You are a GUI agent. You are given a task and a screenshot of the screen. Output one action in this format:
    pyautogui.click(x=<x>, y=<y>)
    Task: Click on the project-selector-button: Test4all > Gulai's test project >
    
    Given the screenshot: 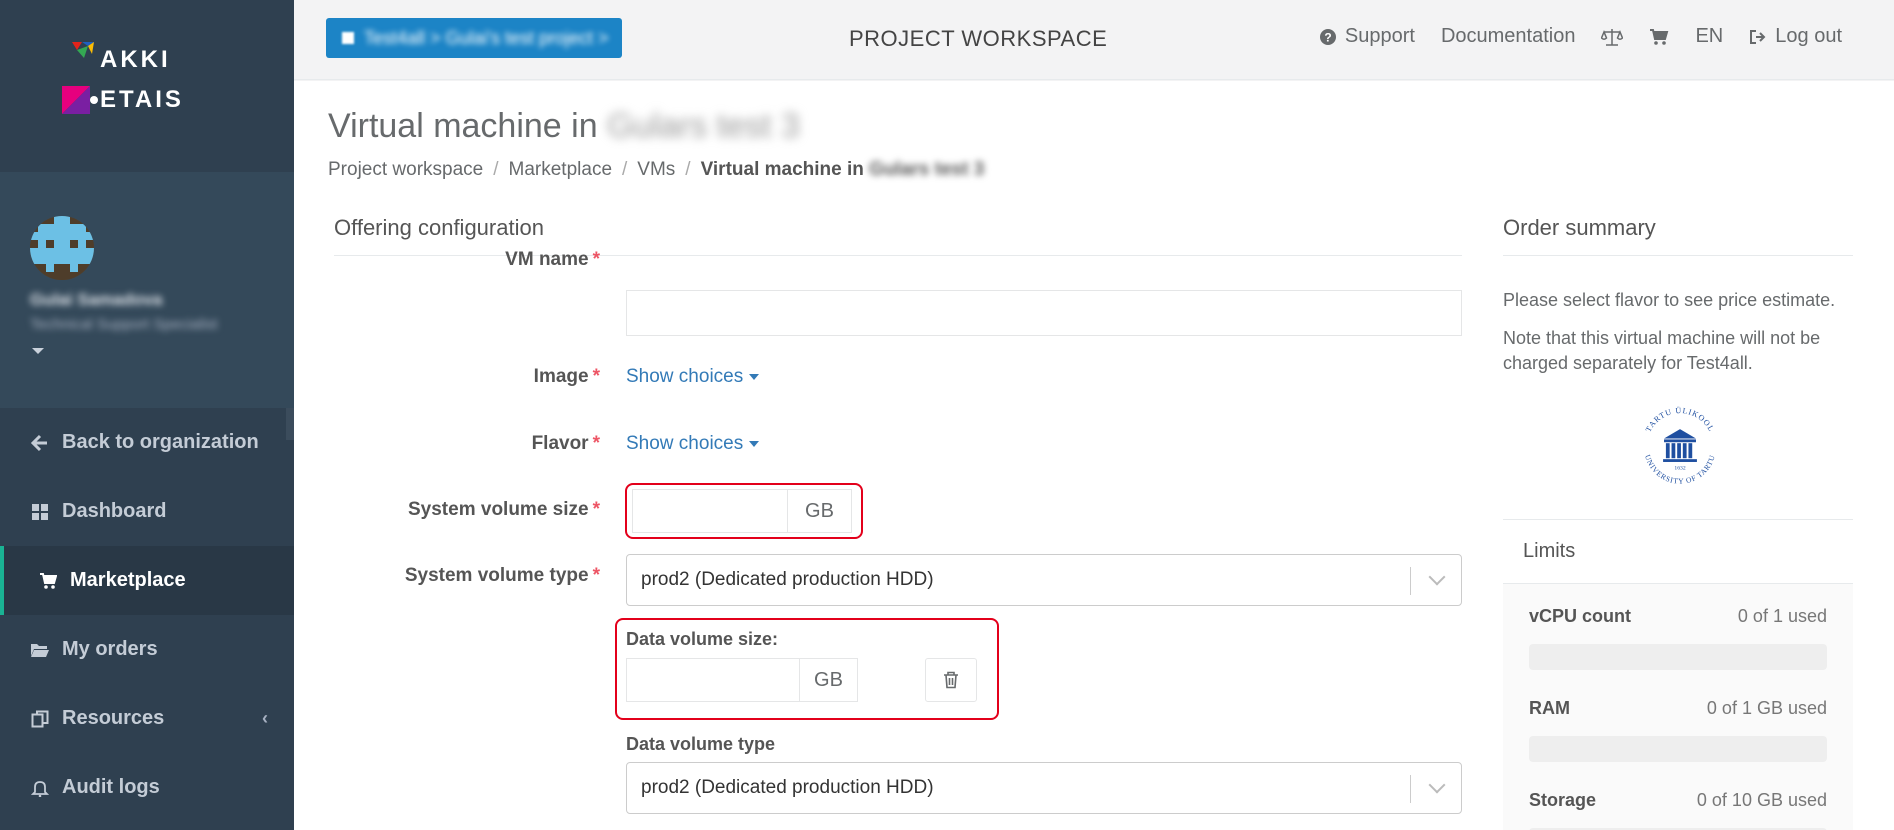 What is the action you would take?
    pyautogui.click(x=474, y=38)
    